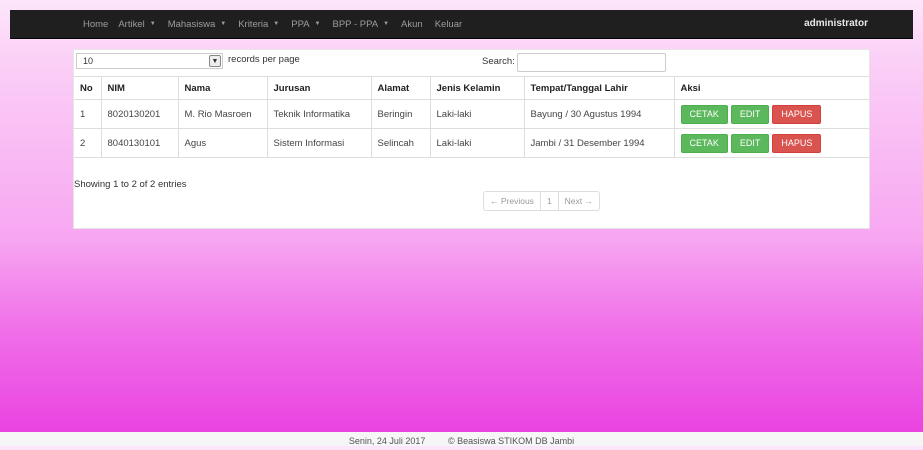 The height and width of the screenshot is (450, 923). What do you see at coordinates (130, 184) in the screenshot?
I see `table-info: Showing 1 to 2 of 2 entries` at bounding box center [130, 184].